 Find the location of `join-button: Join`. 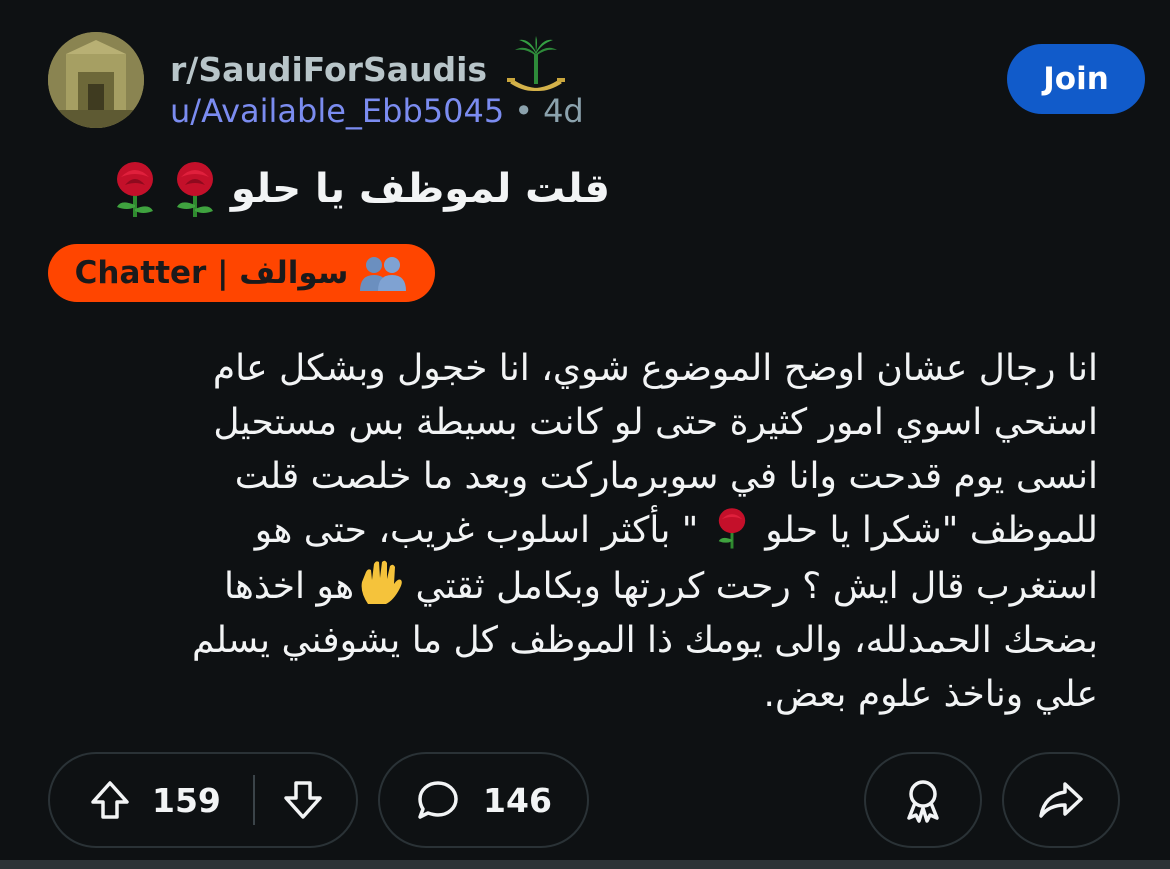

join-button: Join is located at coordinates (1076, 79).